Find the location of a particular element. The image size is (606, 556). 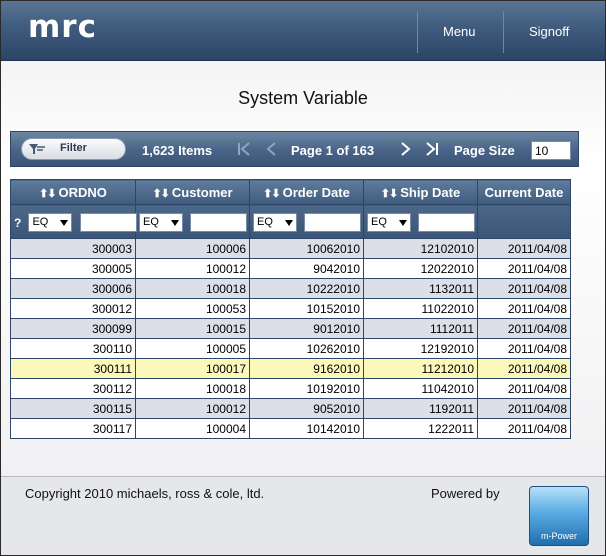

page-size-label: Page Size is located at coordinates (484, 150).